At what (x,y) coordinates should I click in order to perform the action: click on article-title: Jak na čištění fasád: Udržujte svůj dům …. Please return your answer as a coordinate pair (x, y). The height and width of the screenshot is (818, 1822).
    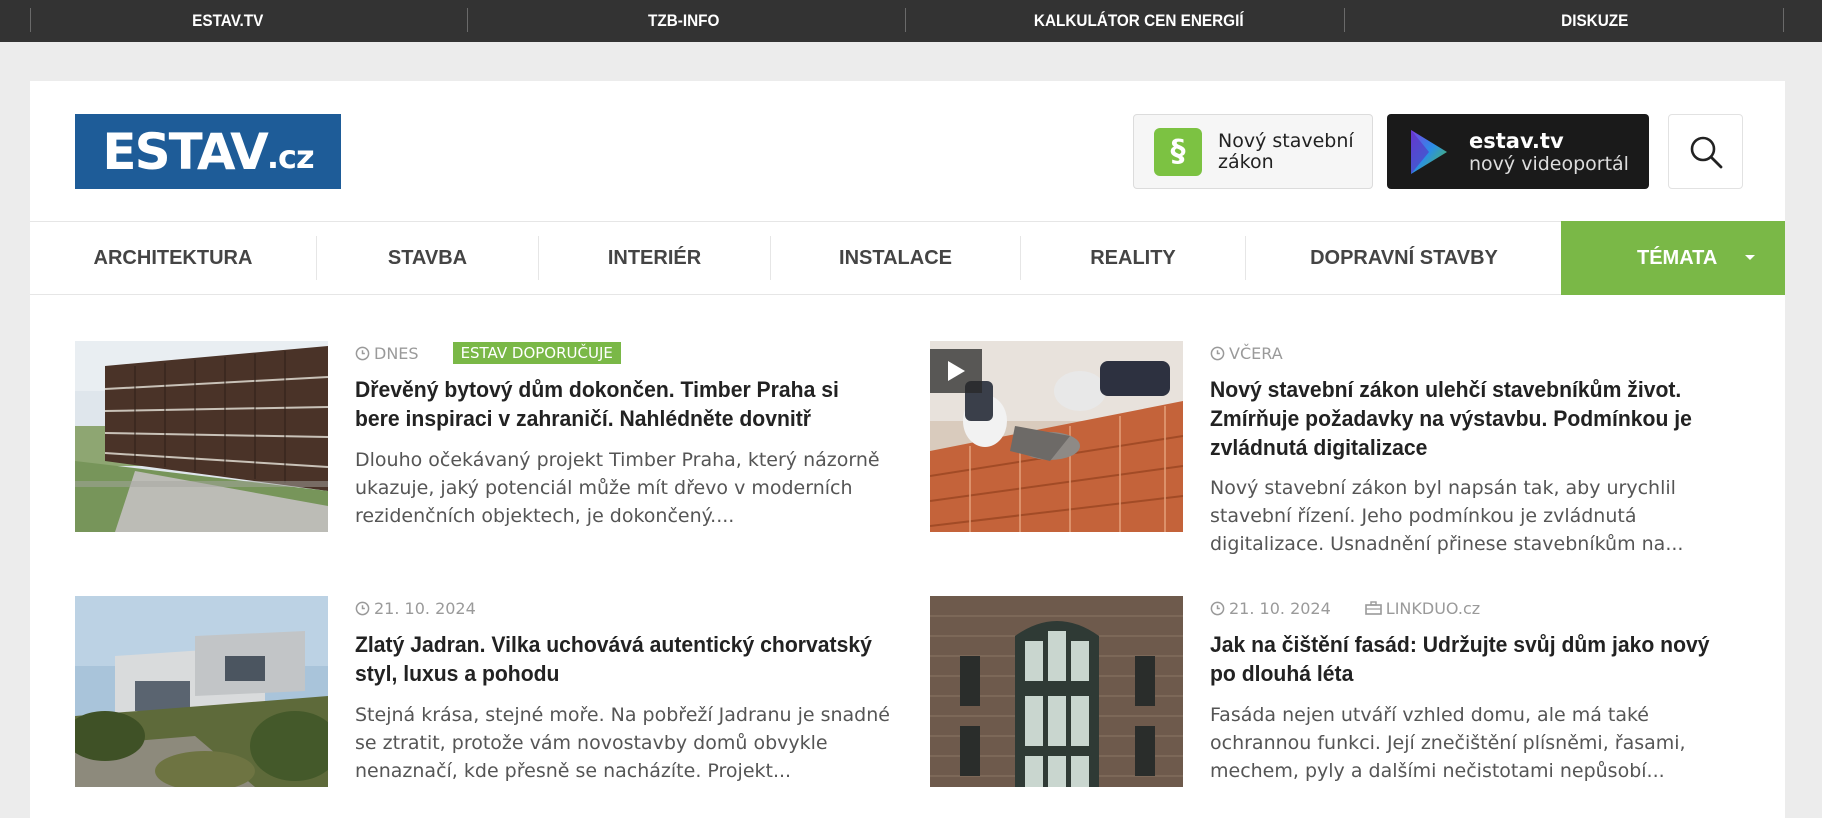
    Looking at the image, I should click on (1473, 659).